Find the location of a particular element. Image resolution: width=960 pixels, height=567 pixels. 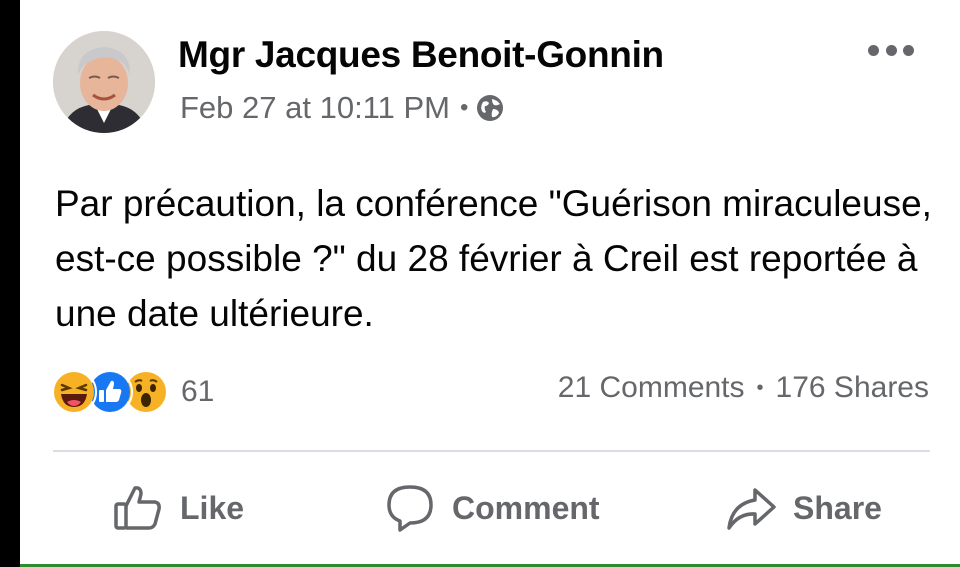

engagement-counts: 21 Comments • 176 Shares is located at coordinates (743, 388).